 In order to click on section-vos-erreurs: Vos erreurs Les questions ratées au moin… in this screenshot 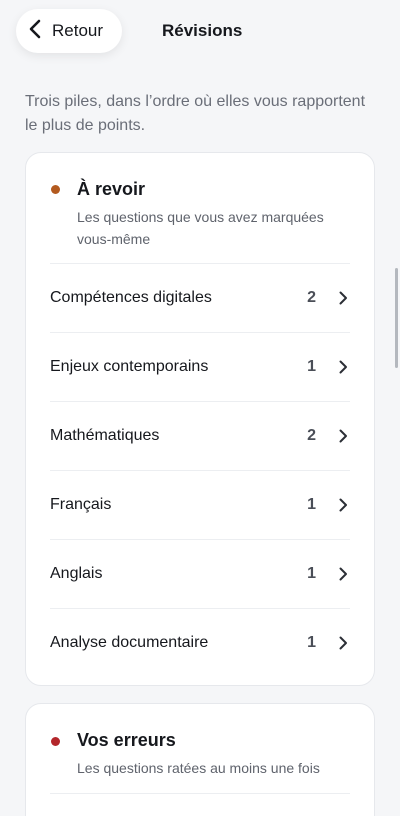, I will do `click(200, 759)`.